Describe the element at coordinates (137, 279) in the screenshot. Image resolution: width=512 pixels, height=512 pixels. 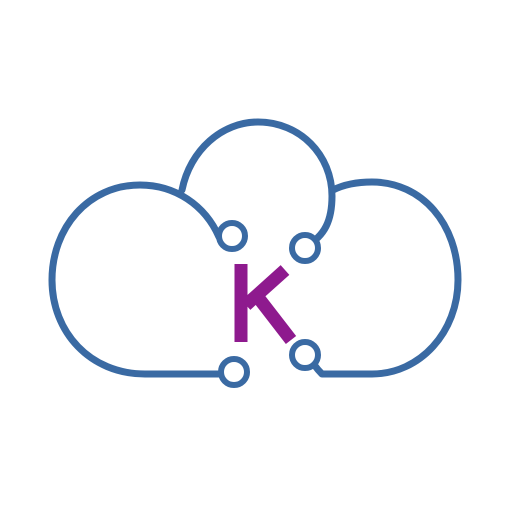
I see `cloud-left-lobe` at that location.